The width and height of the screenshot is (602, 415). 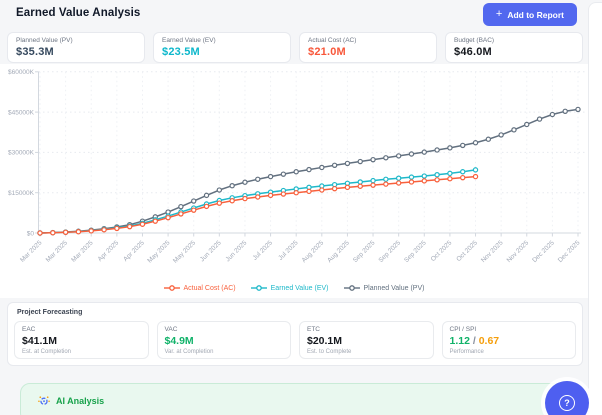 I want to click on page-title: Earned Value Analysis, so click(x=78, y=13).